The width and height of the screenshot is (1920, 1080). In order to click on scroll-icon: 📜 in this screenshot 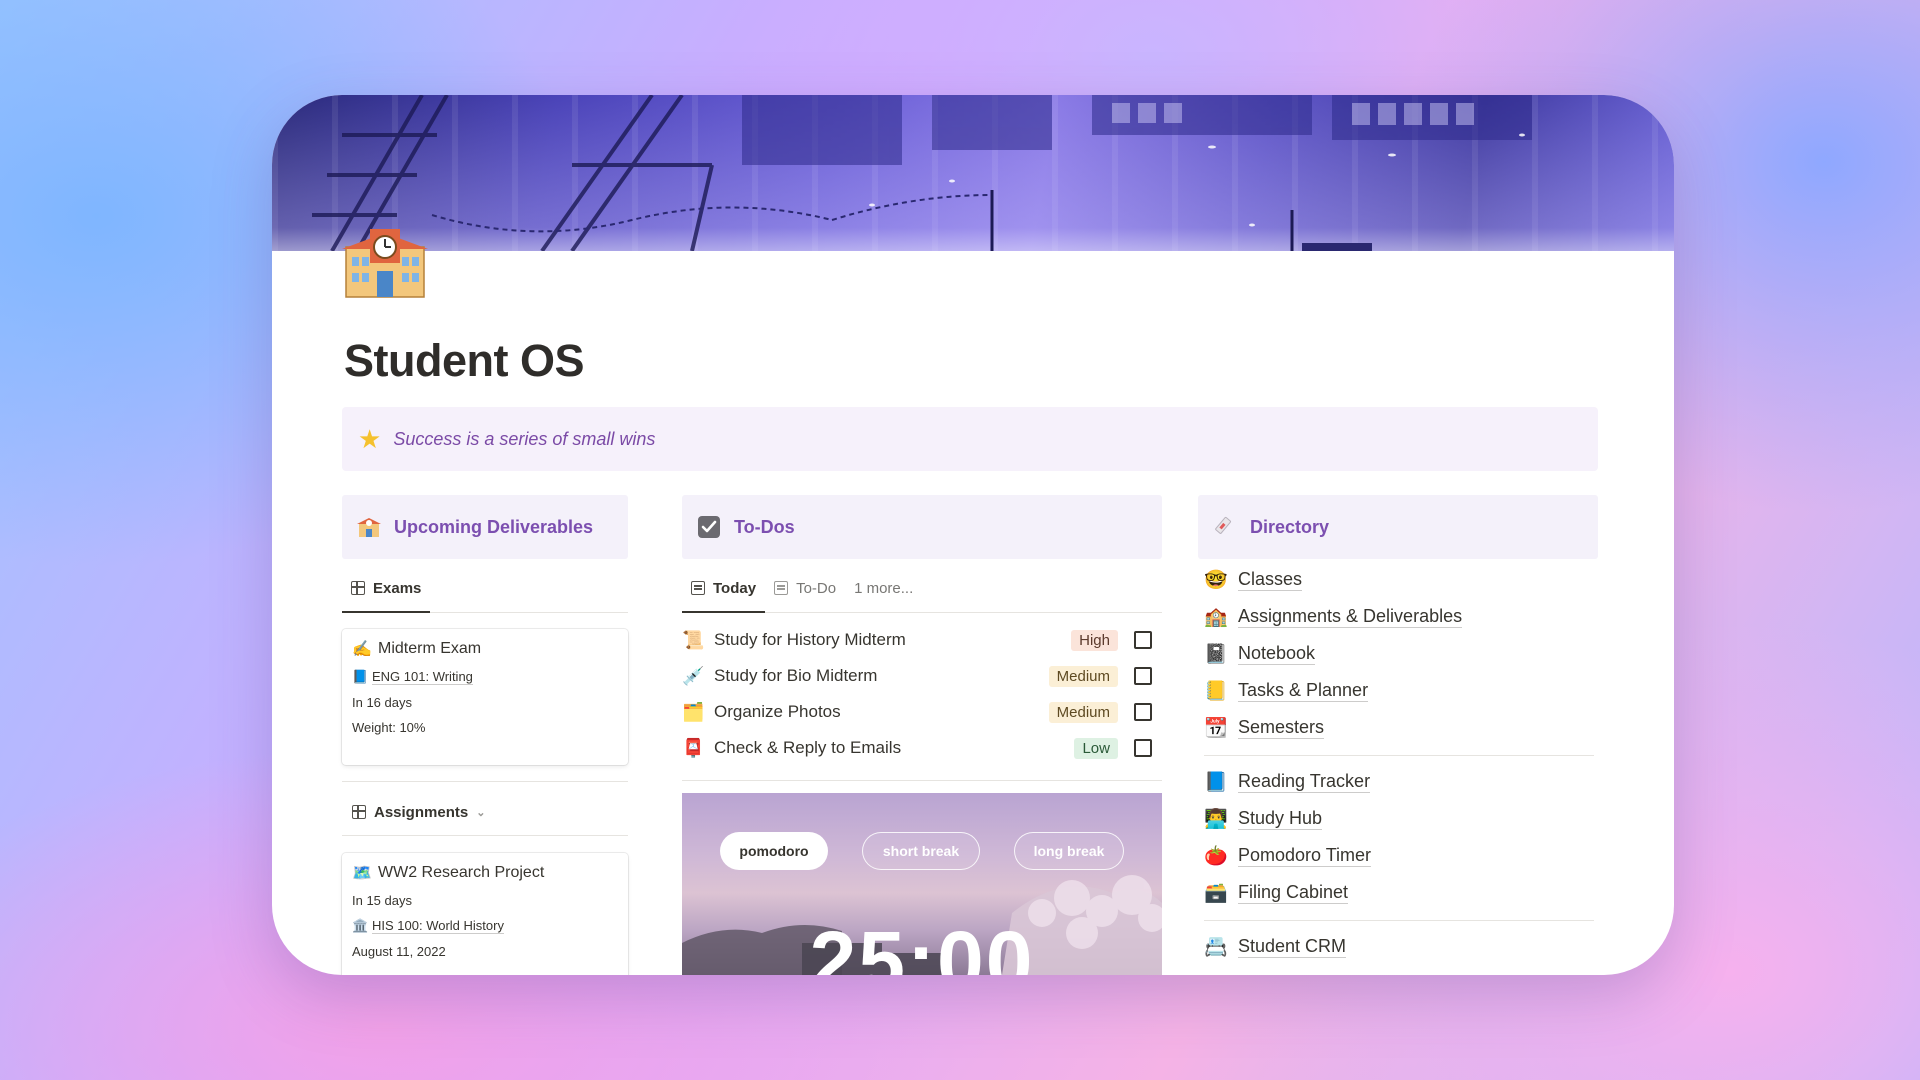, I will do `click(693, 639)`.